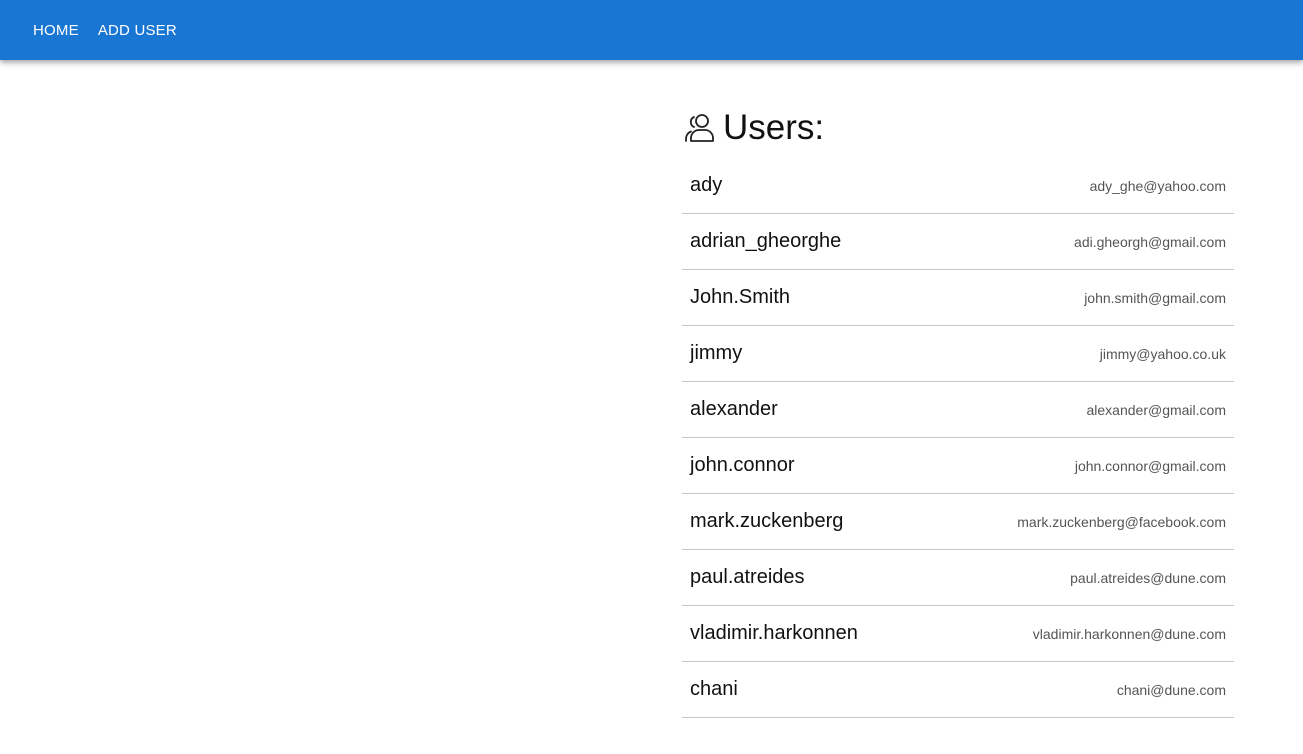  Describe the element at coordinates (137, 30) in the screenshot. I see `nav-add-user-button: ADD USER` at that location.